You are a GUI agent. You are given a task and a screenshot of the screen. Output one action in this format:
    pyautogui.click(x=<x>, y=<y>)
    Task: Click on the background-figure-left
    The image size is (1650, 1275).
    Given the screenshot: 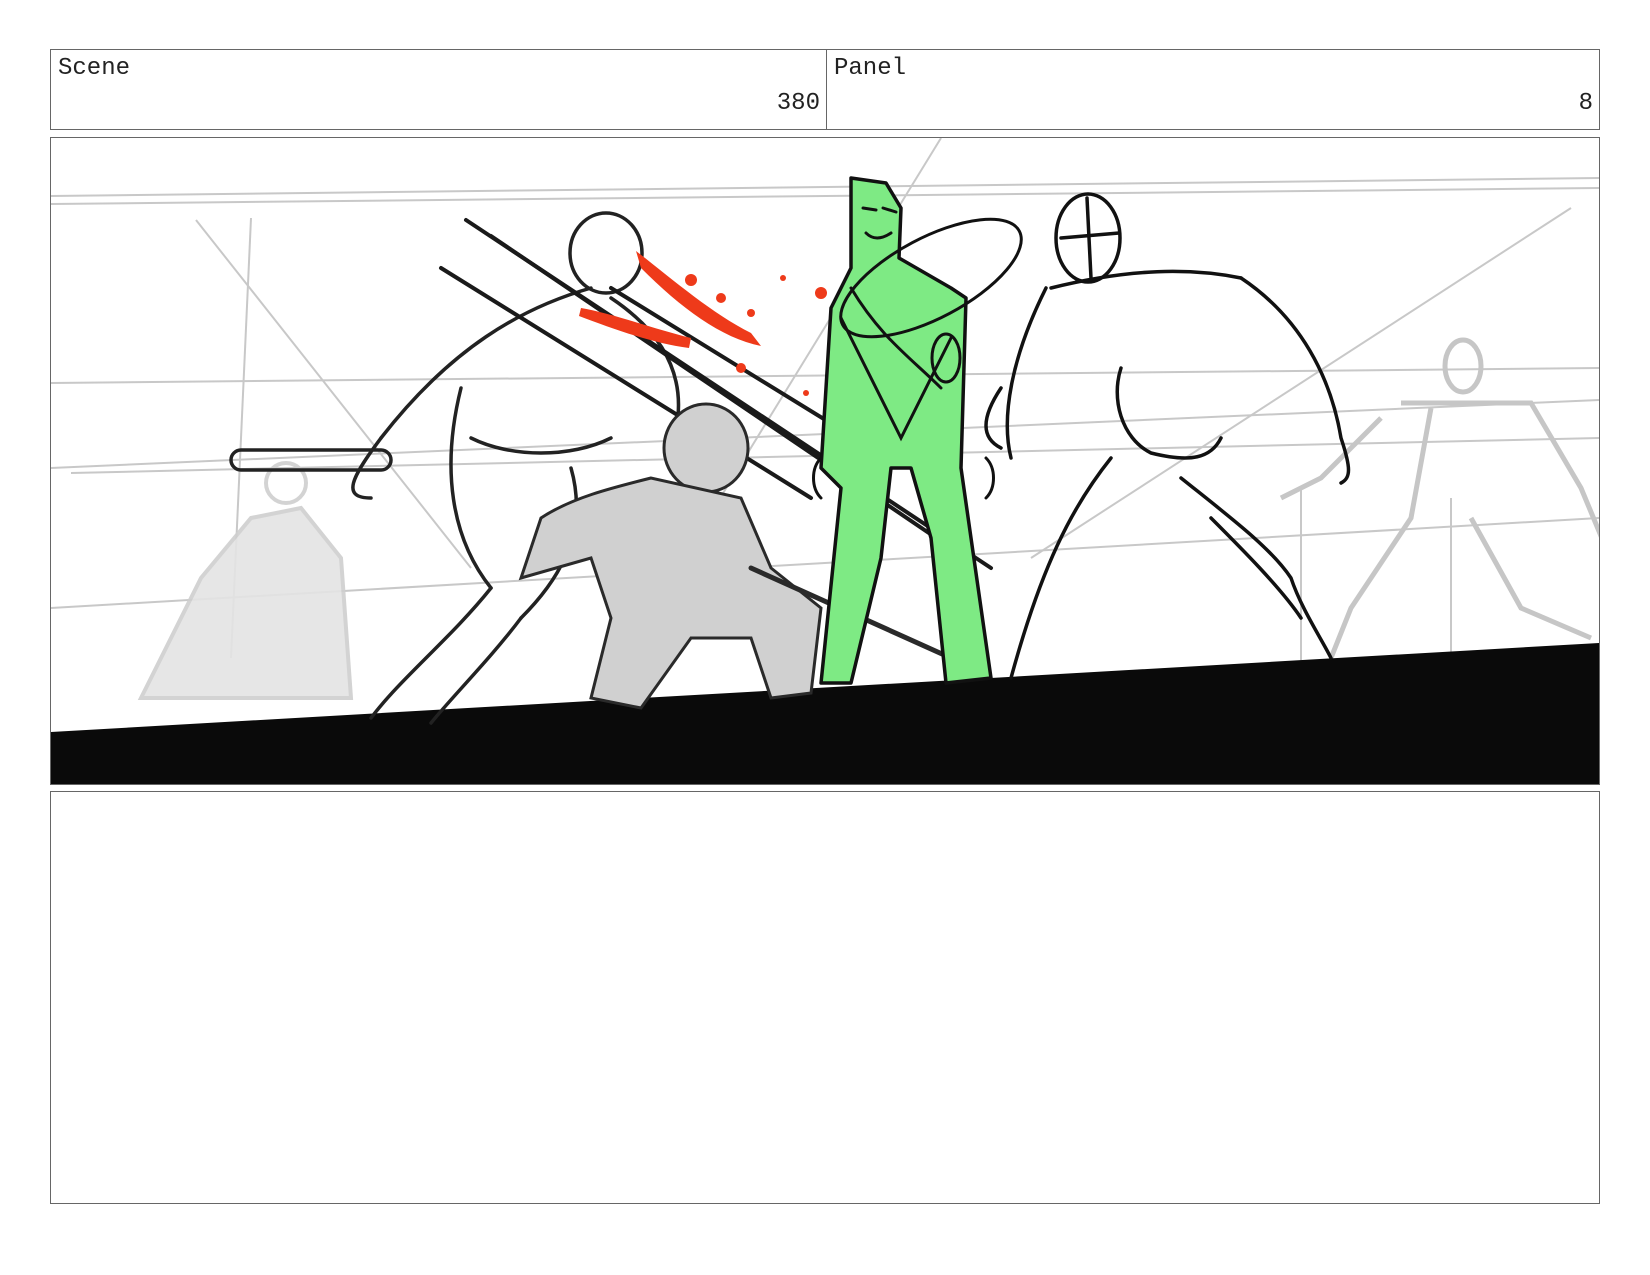 What is the action you would take?
    pyautogui.click(x=245, y=580)
    